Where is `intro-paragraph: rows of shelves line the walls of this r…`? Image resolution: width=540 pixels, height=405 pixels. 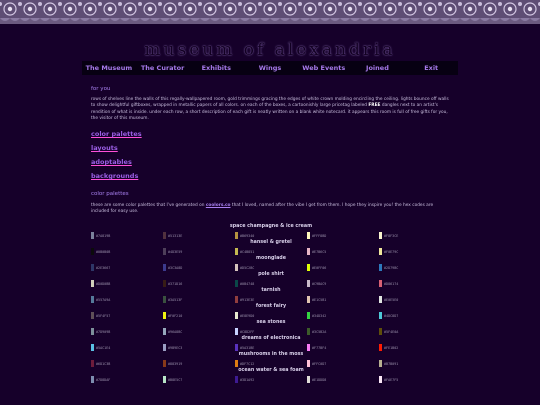
intro-paragraph: rows of shelves line the walls of this r… is located at coordinates (271, 109).